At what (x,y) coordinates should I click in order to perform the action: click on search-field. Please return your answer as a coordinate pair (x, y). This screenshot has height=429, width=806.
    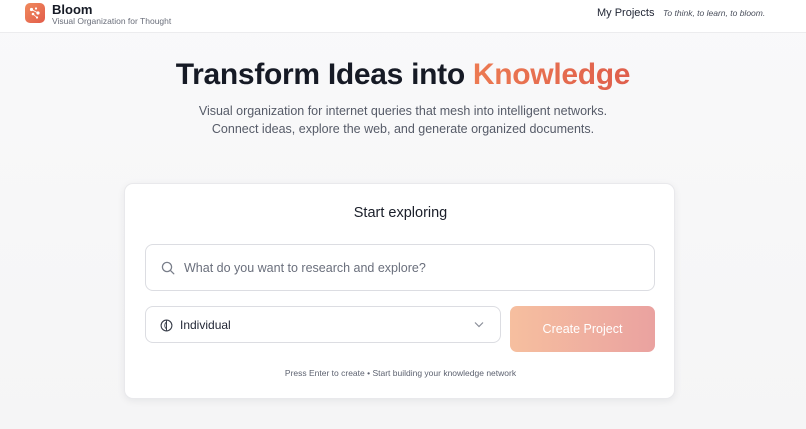
    Looking at the image, I should click on (400, 267).